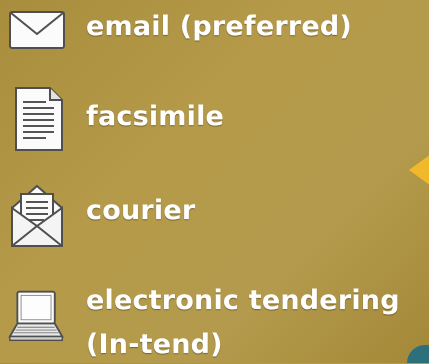 The height and width of the screenshot is (364, 429). I want to click on corner-decoration, so click(418, 354).